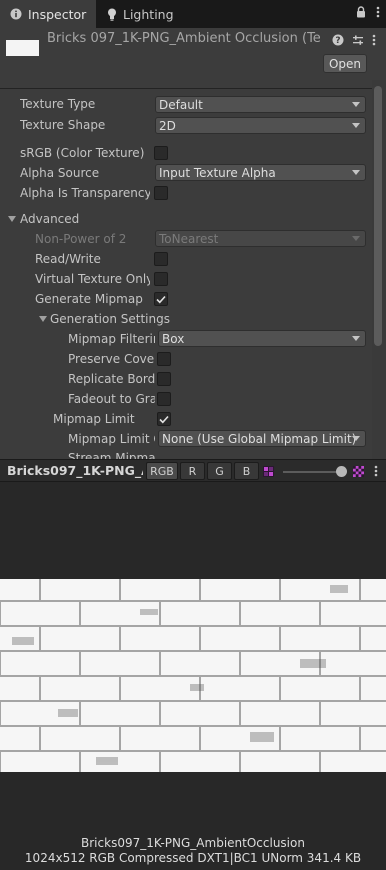  I want to click on channel-r-button: R, so click(192, 471).